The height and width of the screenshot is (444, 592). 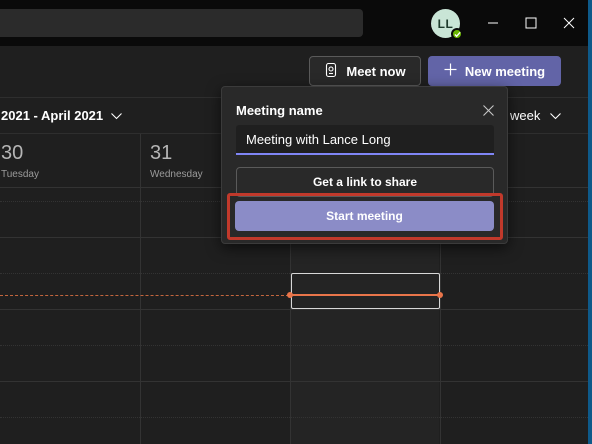 I want to click on close-icon, so click(x=488, y=110).